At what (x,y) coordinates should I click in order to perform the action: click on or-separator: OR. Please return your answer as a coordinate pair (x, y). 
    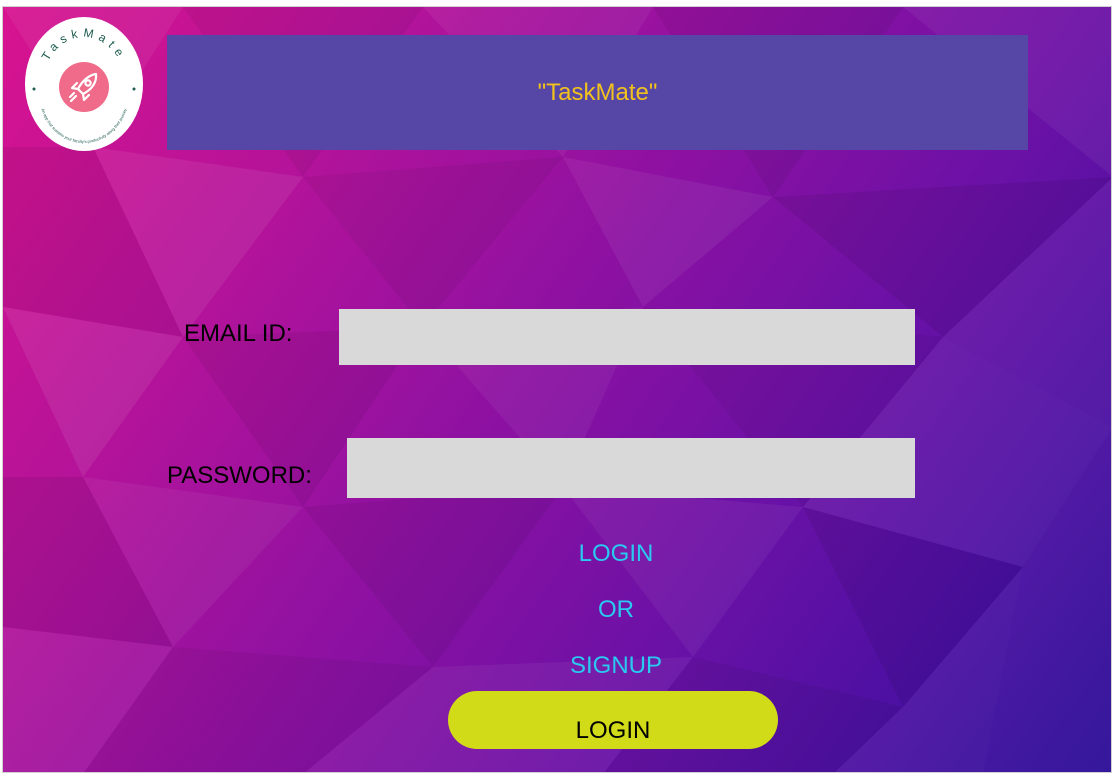
    Looking at the image, I should click on (616, 609).